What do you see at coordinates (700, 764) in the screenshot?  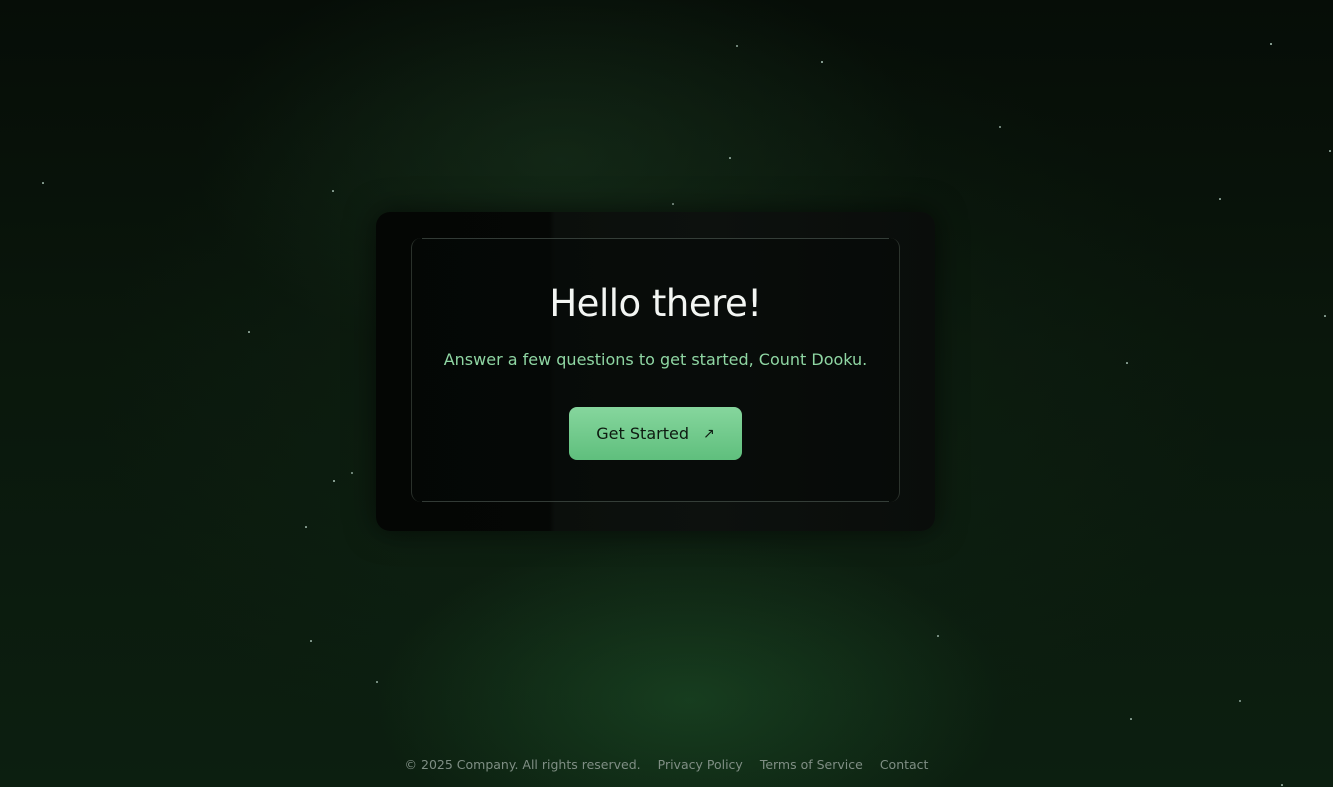 I see `privacy-policy-link: Privacy Policy` at bounding box center [700, 764].